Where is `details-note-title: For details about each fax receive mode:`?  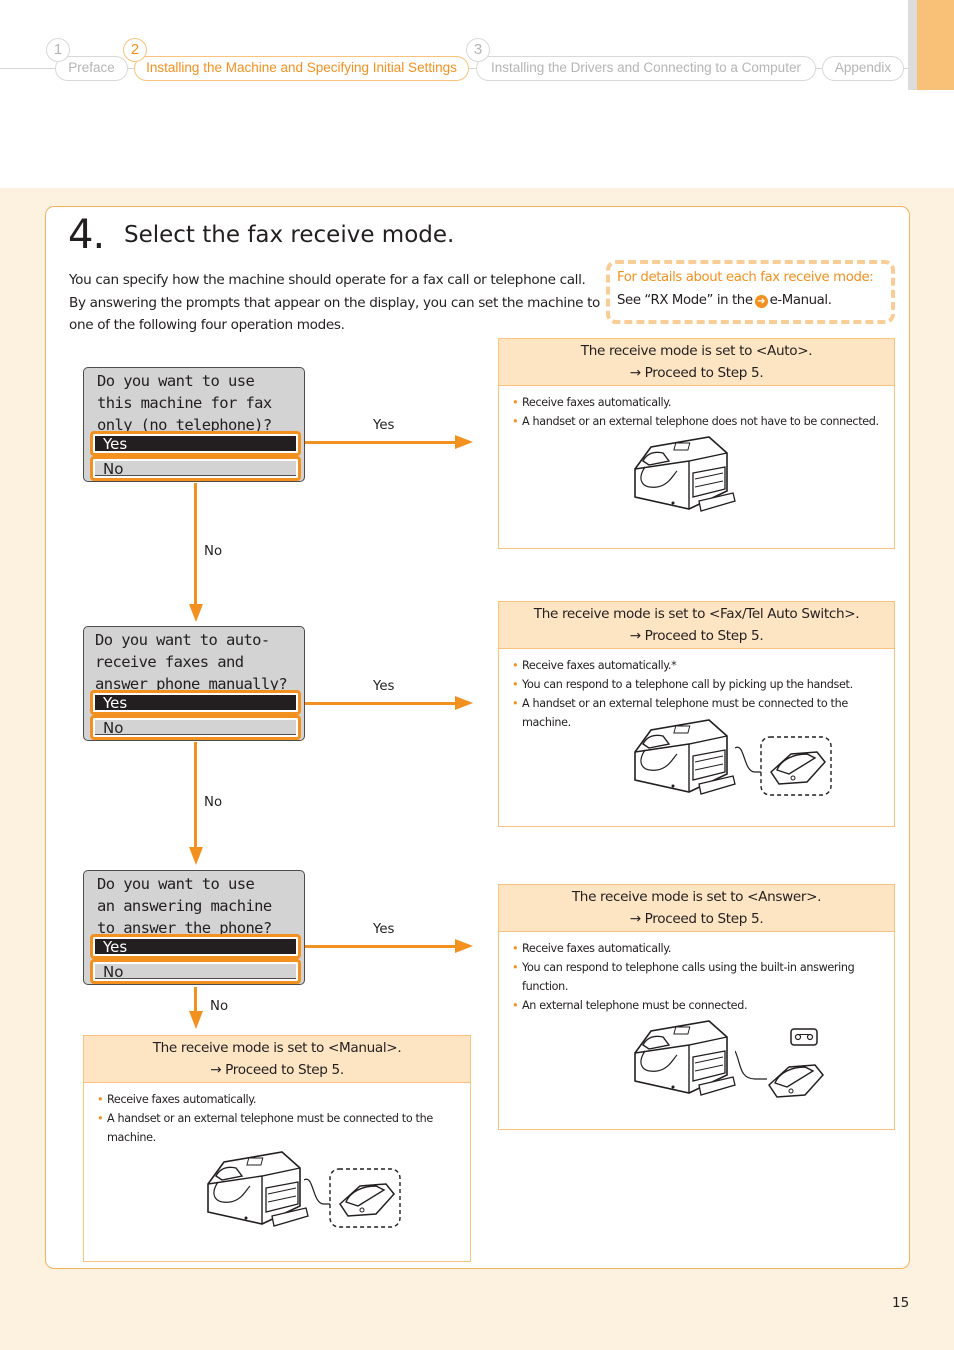 details-note-title: For details about each fax receive mode: is located at coordinates (745, 277).